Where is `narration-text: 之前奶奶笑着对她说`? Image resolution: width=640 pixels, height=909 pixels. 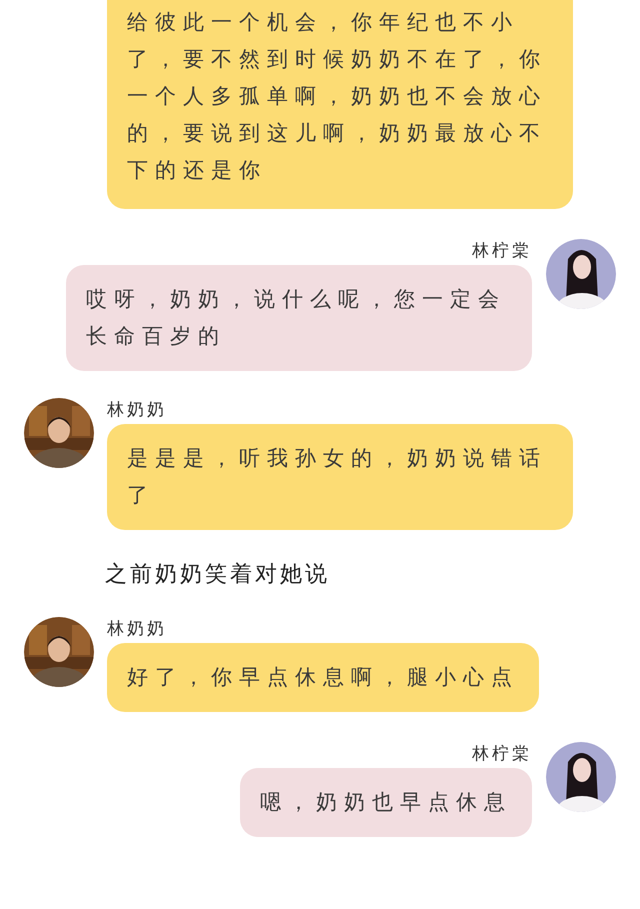
narration-text: 之前奶奶笑着对她说 is located at coordinates (217, 575).